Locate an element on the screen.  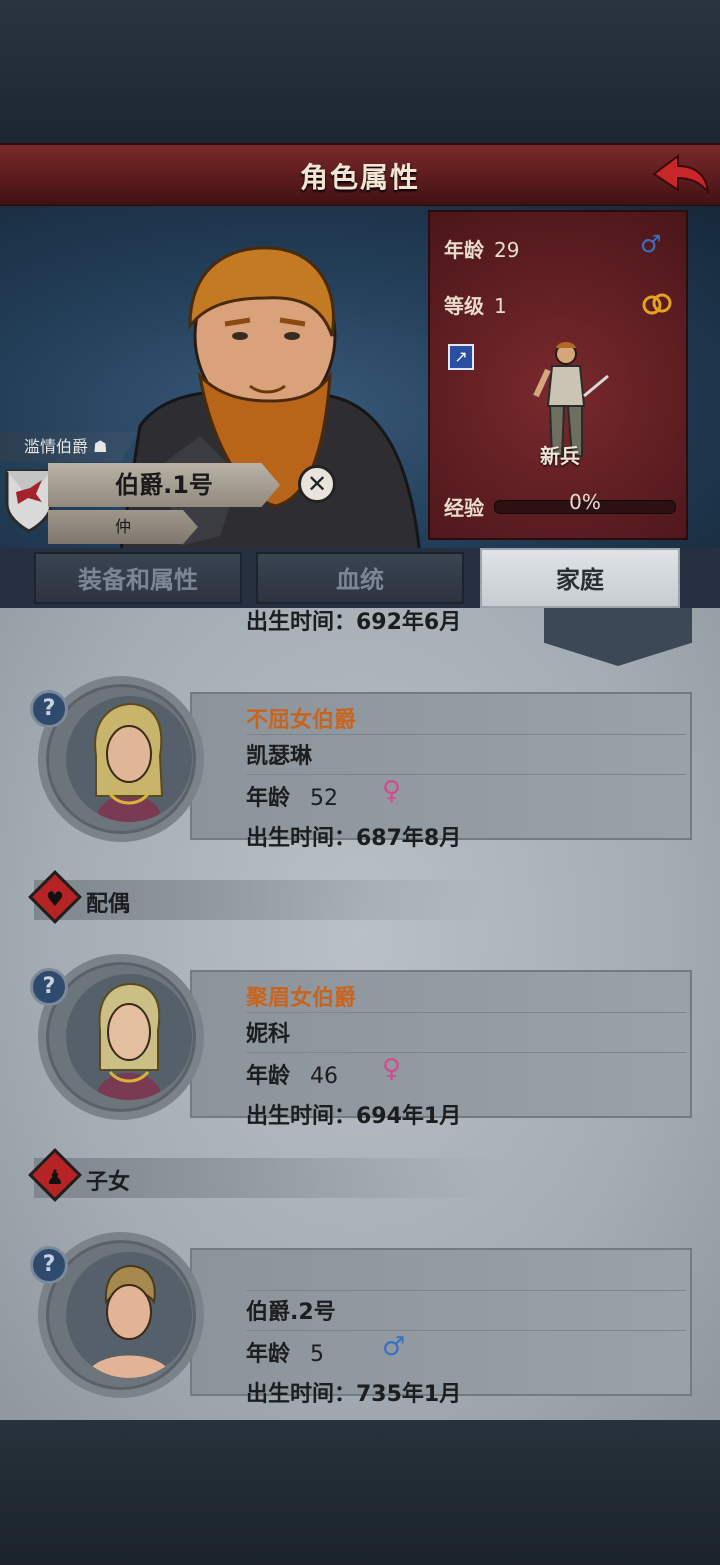
exp-value: 0% is located at coordinates (585, 502).